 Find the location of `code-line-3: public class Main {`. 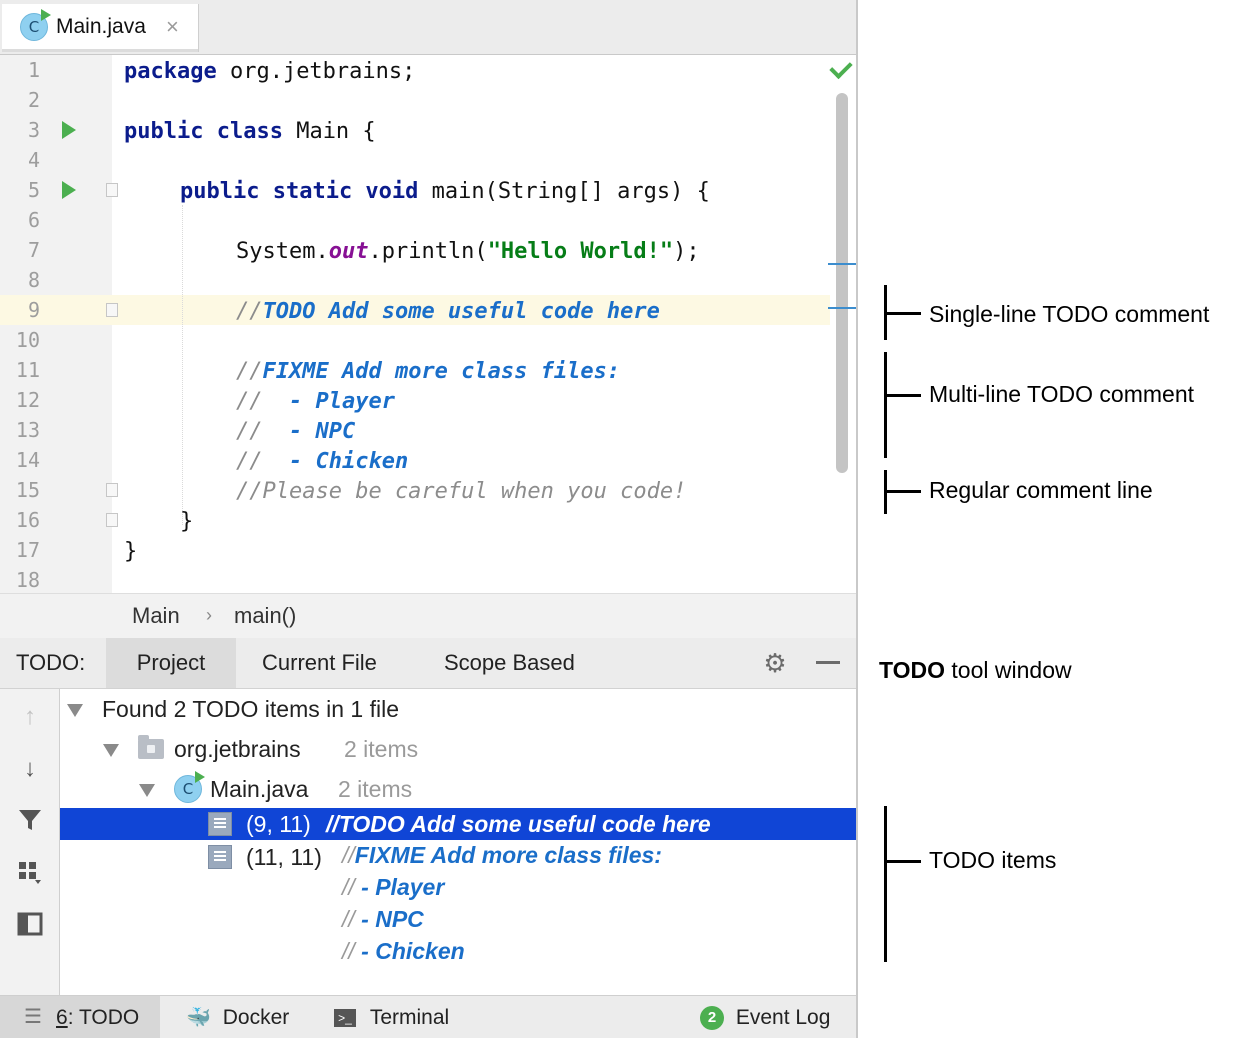

code-line-3: public class Main { is located at coordinates (250, 131).